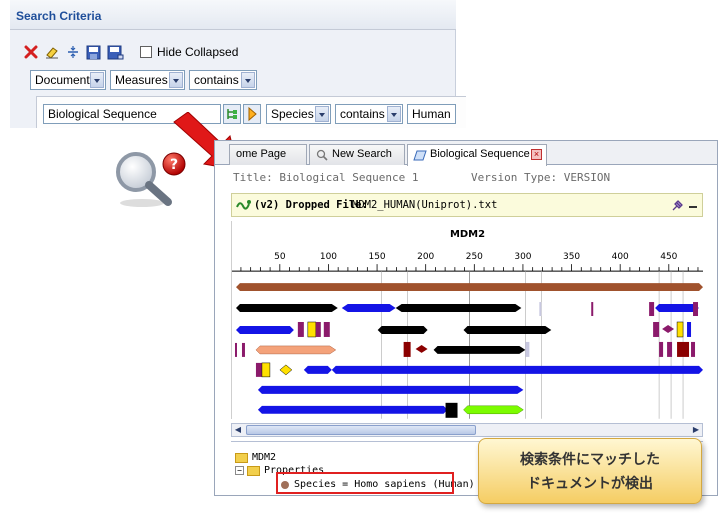  What do you see at coordinates (668, 257) in the screenshot?
I see `ruler-tick-label: 450` at bounding box center [668, 257].